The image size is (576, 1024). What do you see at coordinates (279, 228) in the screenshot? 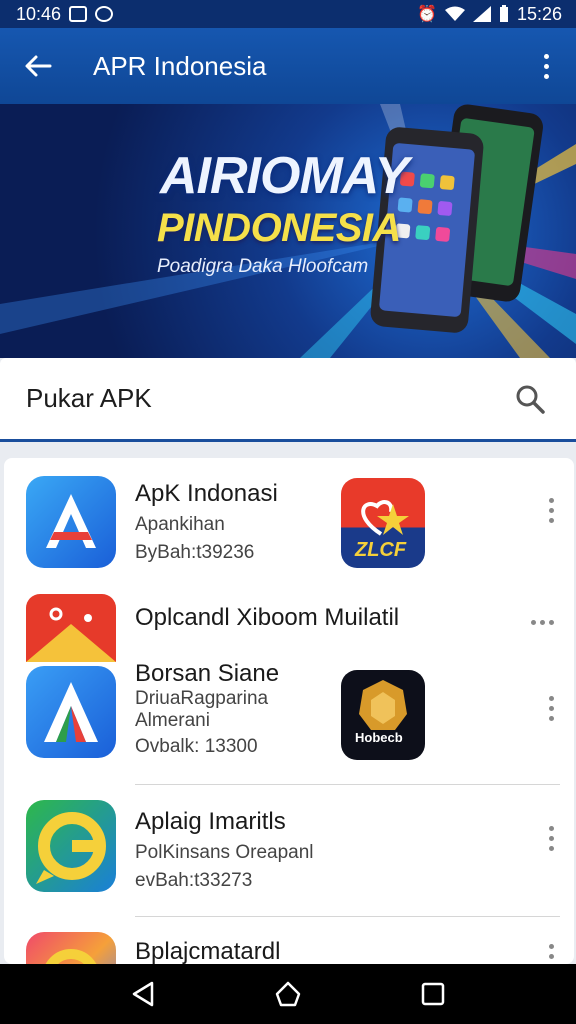
I see `banner-title-line2: PINDONESIA` at bounding box center [279, 228].